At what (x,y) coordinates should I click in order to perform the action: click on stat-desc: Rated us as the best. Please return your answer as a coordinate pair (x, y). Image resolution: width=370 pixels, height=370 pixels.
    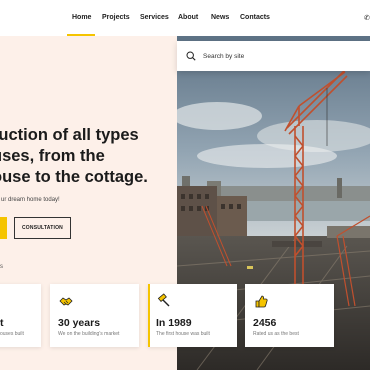
    Looking at the image, I should click on (276, 334).